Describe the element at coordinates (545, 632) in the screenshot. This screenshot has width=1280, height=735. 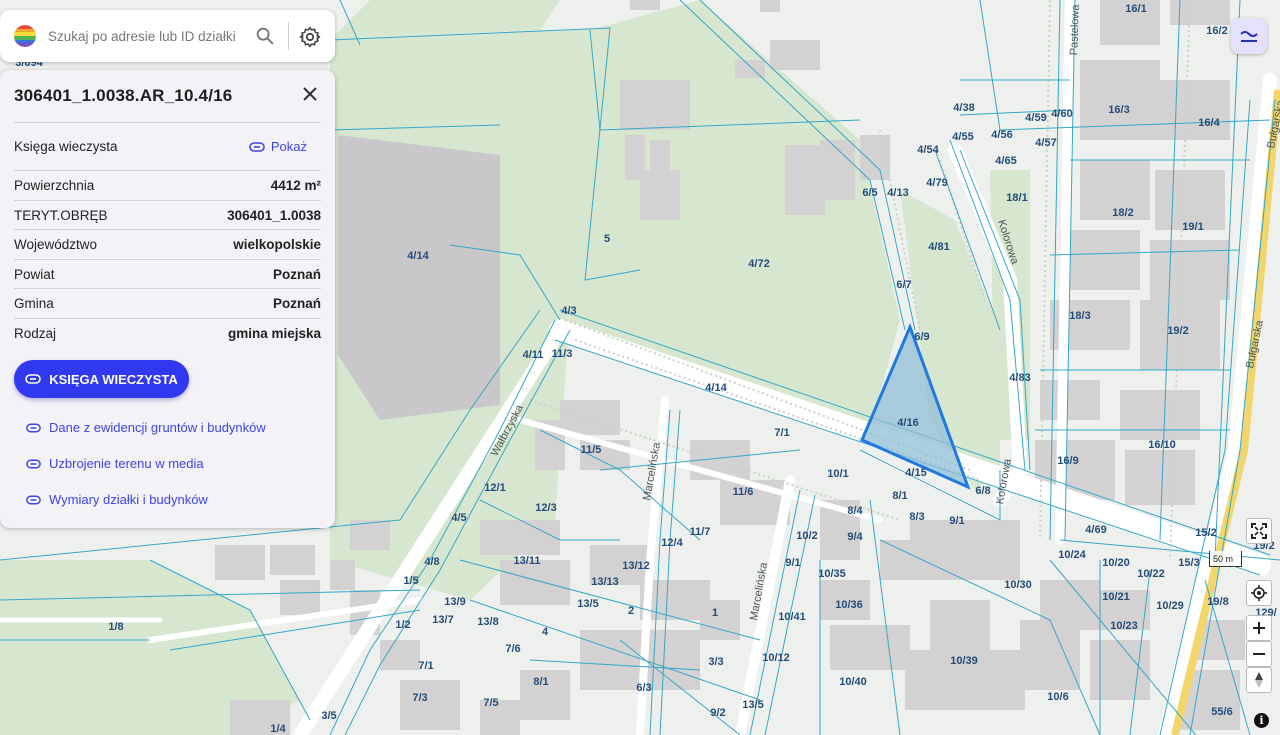
I see `parcel-label: 4` at that location.